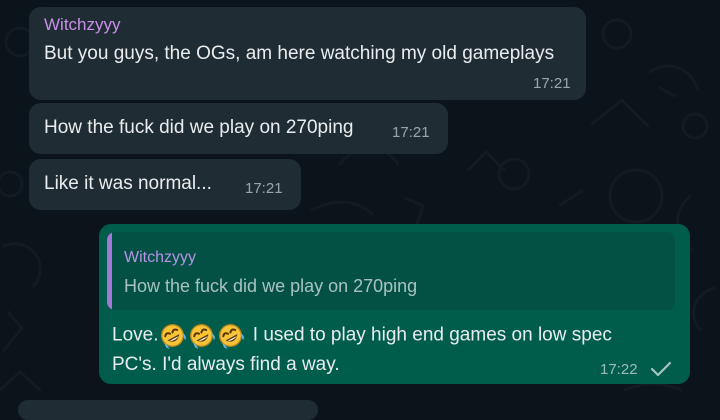 Image resolution: width=720 pixels, height=420 pixels. I want to click on reply-message-prefix: Love., so click(135, 335).